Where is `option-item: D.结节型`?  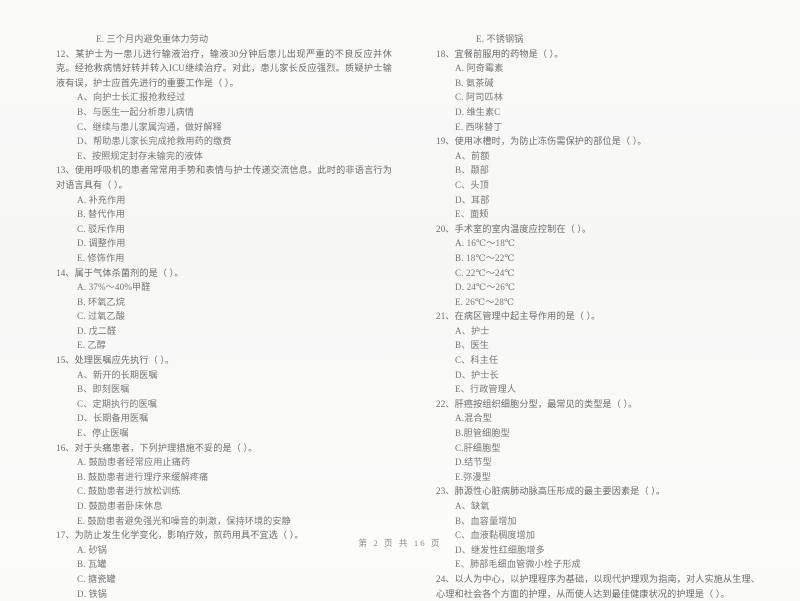
option-item: D.结节型 is located at coordinates (473, 462).